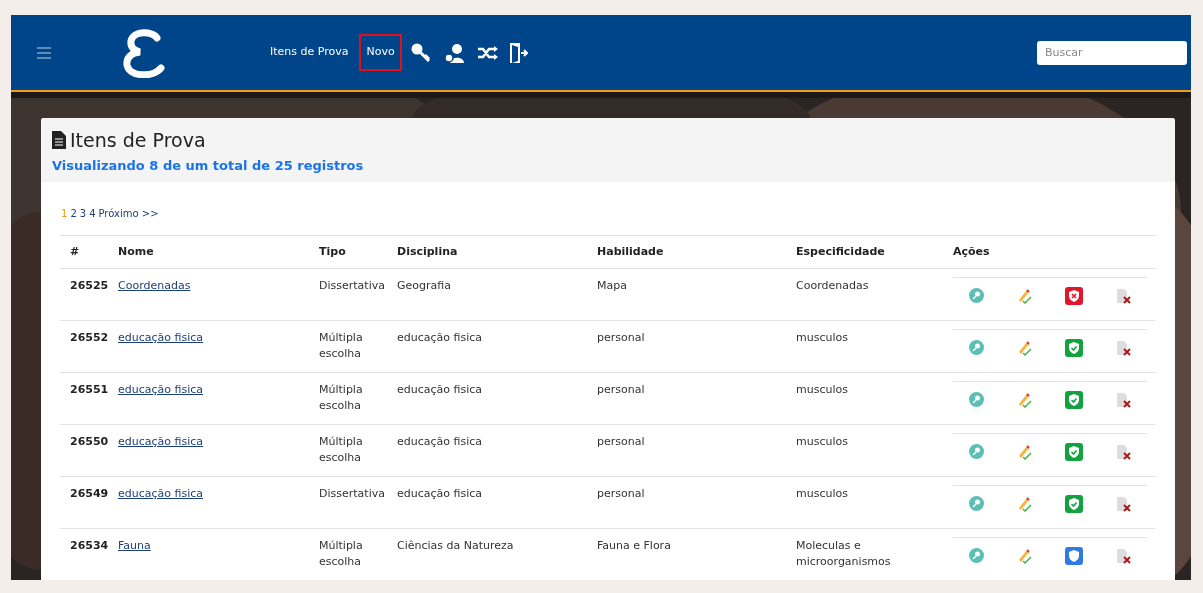  Describe the element at coordinates (89, 545) in the screenshot. I see `table-cell: 26534` at that location.